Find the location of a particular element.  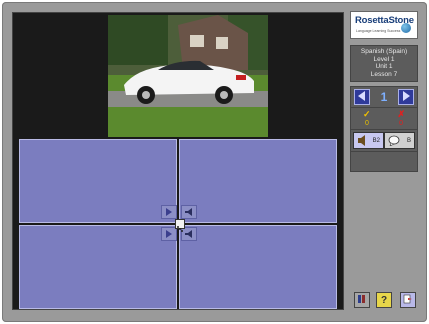

exit-icon is located at coordinates (408, 300).